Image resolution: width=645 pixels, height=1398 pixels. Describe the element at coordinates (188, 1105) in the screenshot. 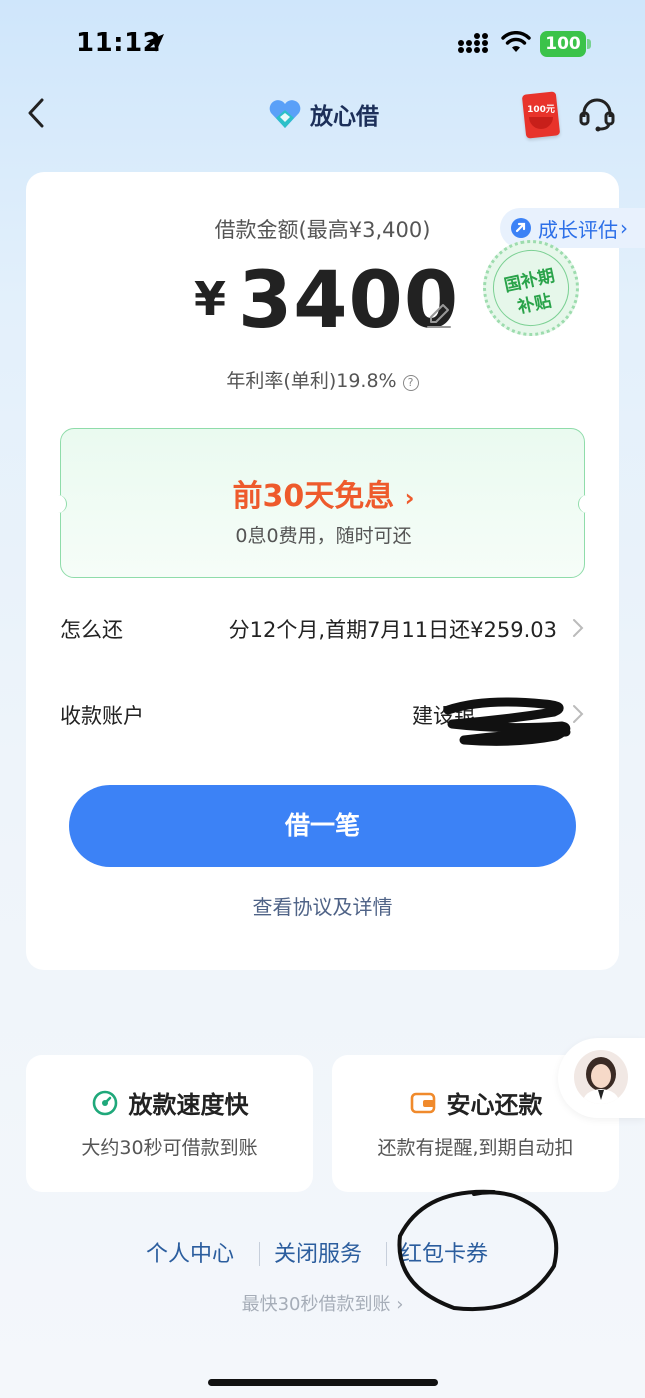

I see `feature-title: 放款速度快` at that location.